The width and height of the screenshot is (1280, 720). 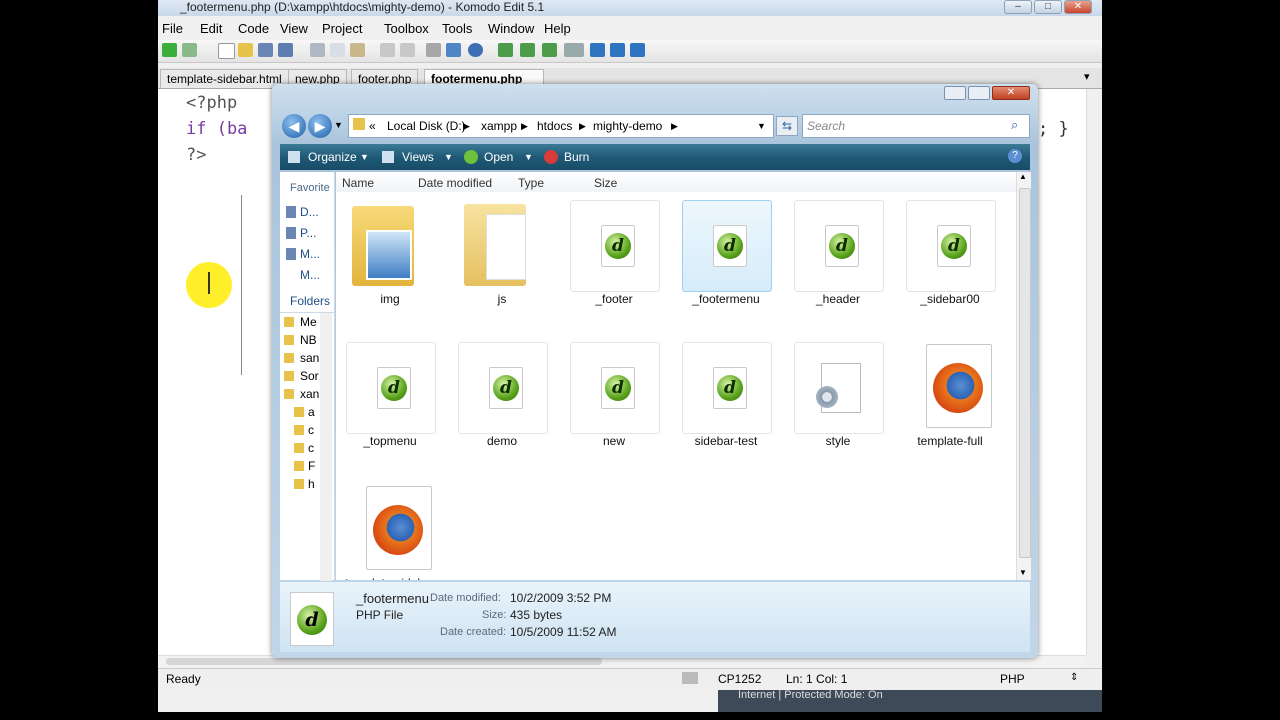 I want to click on maximize-button: □, so click(x=1048, y=7).